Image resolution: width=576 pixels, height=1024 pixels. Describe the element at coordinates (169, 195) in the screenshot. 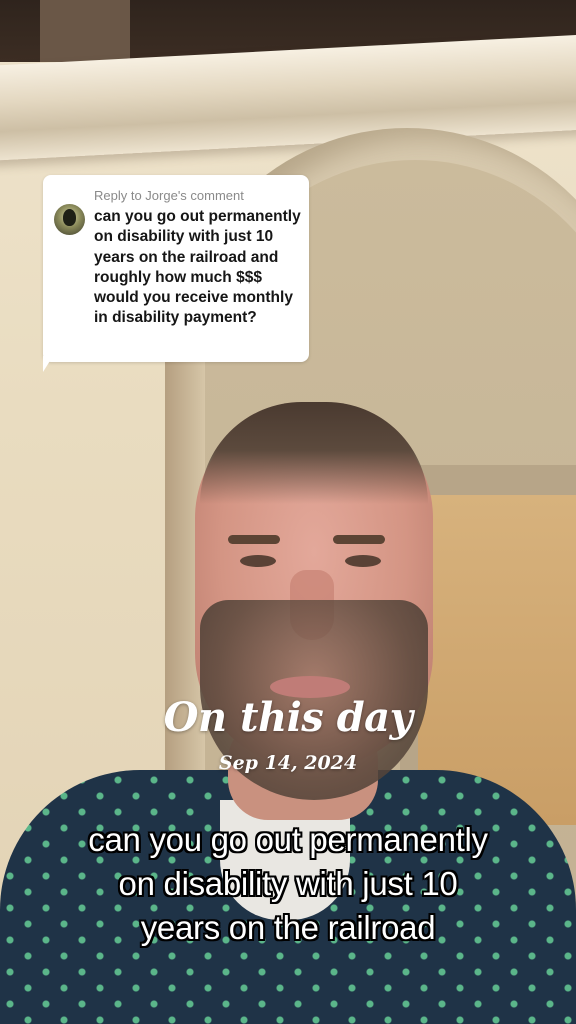

I see `reply-header: Reply to Jorge's comment` at that location.